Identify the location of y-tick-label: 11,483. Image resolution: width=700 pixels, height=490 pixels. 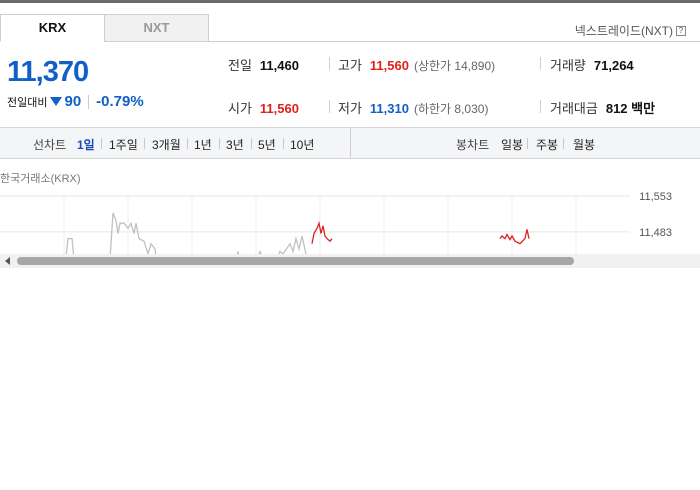
(655, 233).